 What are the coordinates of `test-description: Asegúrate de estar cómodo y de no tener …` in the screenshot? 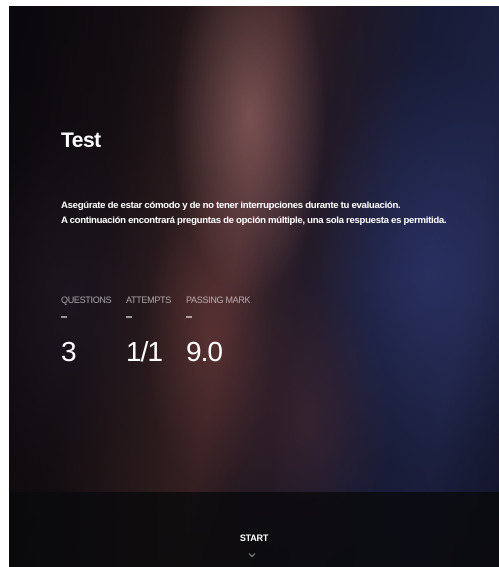 It's located at (276, 213).